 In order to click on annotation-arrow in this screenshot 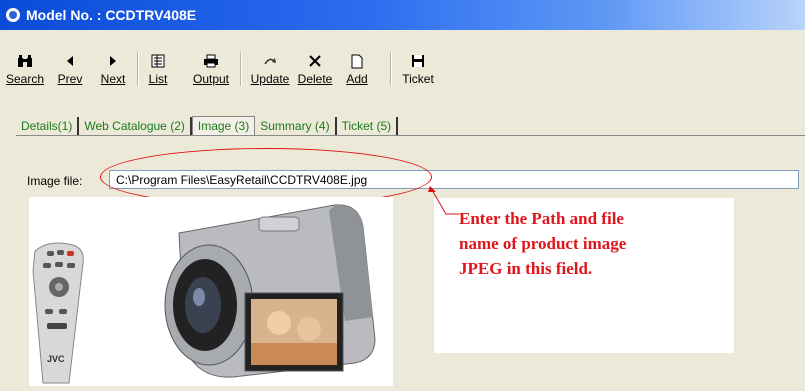, I will do `click(443, 200)`.